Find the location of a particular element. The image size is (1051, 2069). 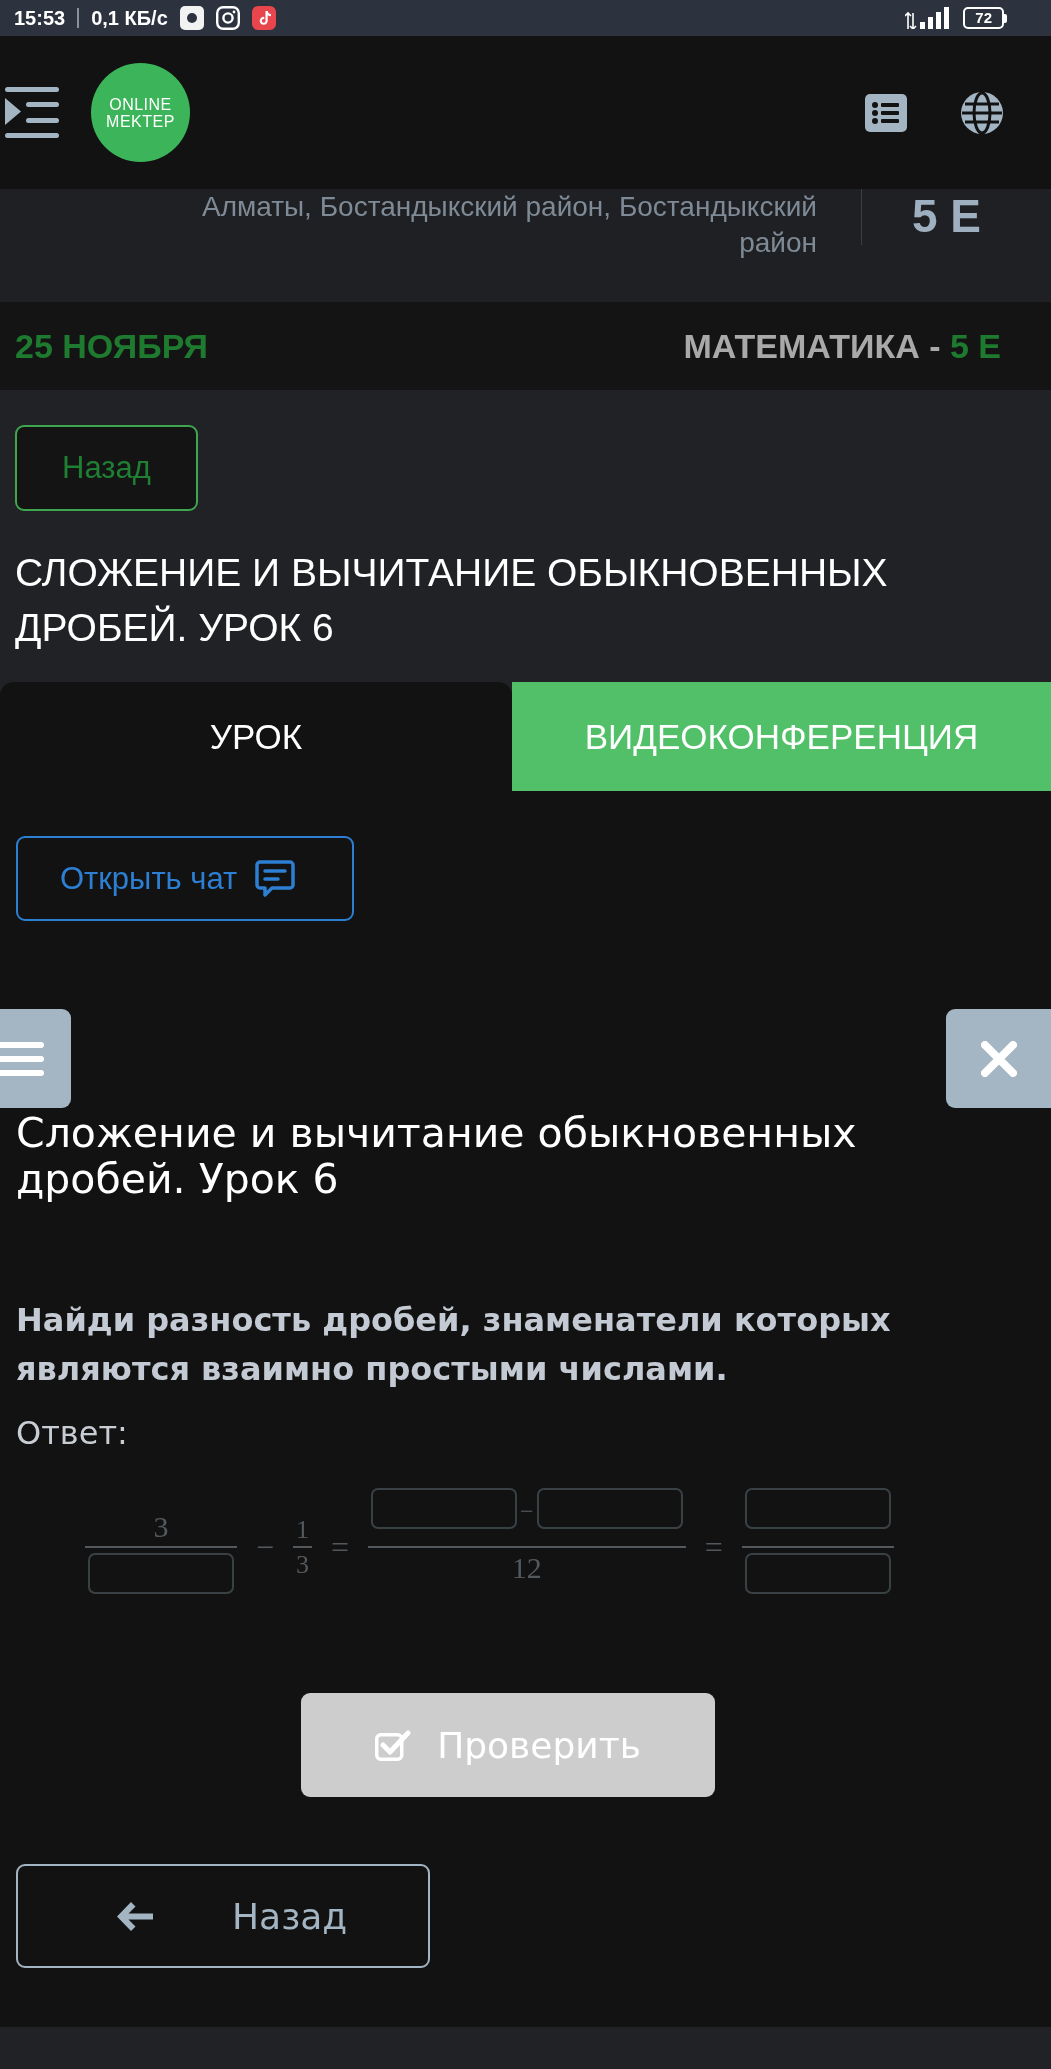

tab: УРОК is located at coordinates (256, 736).